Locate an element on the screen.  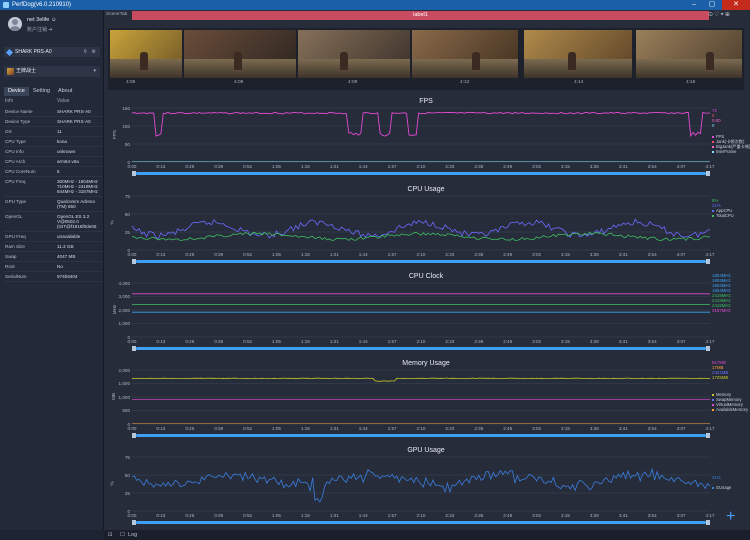
x-tick-label: 3:28 is located at coordinates (594, 341).